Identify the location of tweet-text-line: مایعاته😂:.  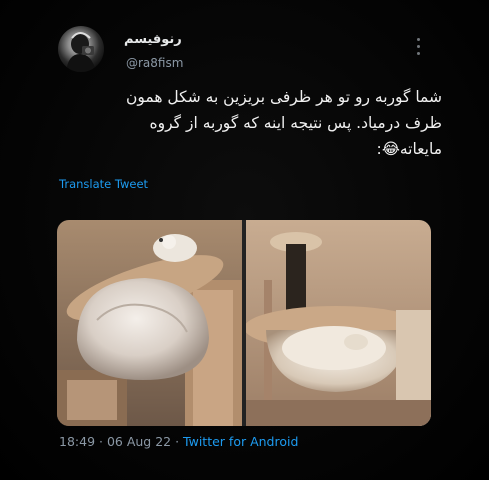
(409, 149).